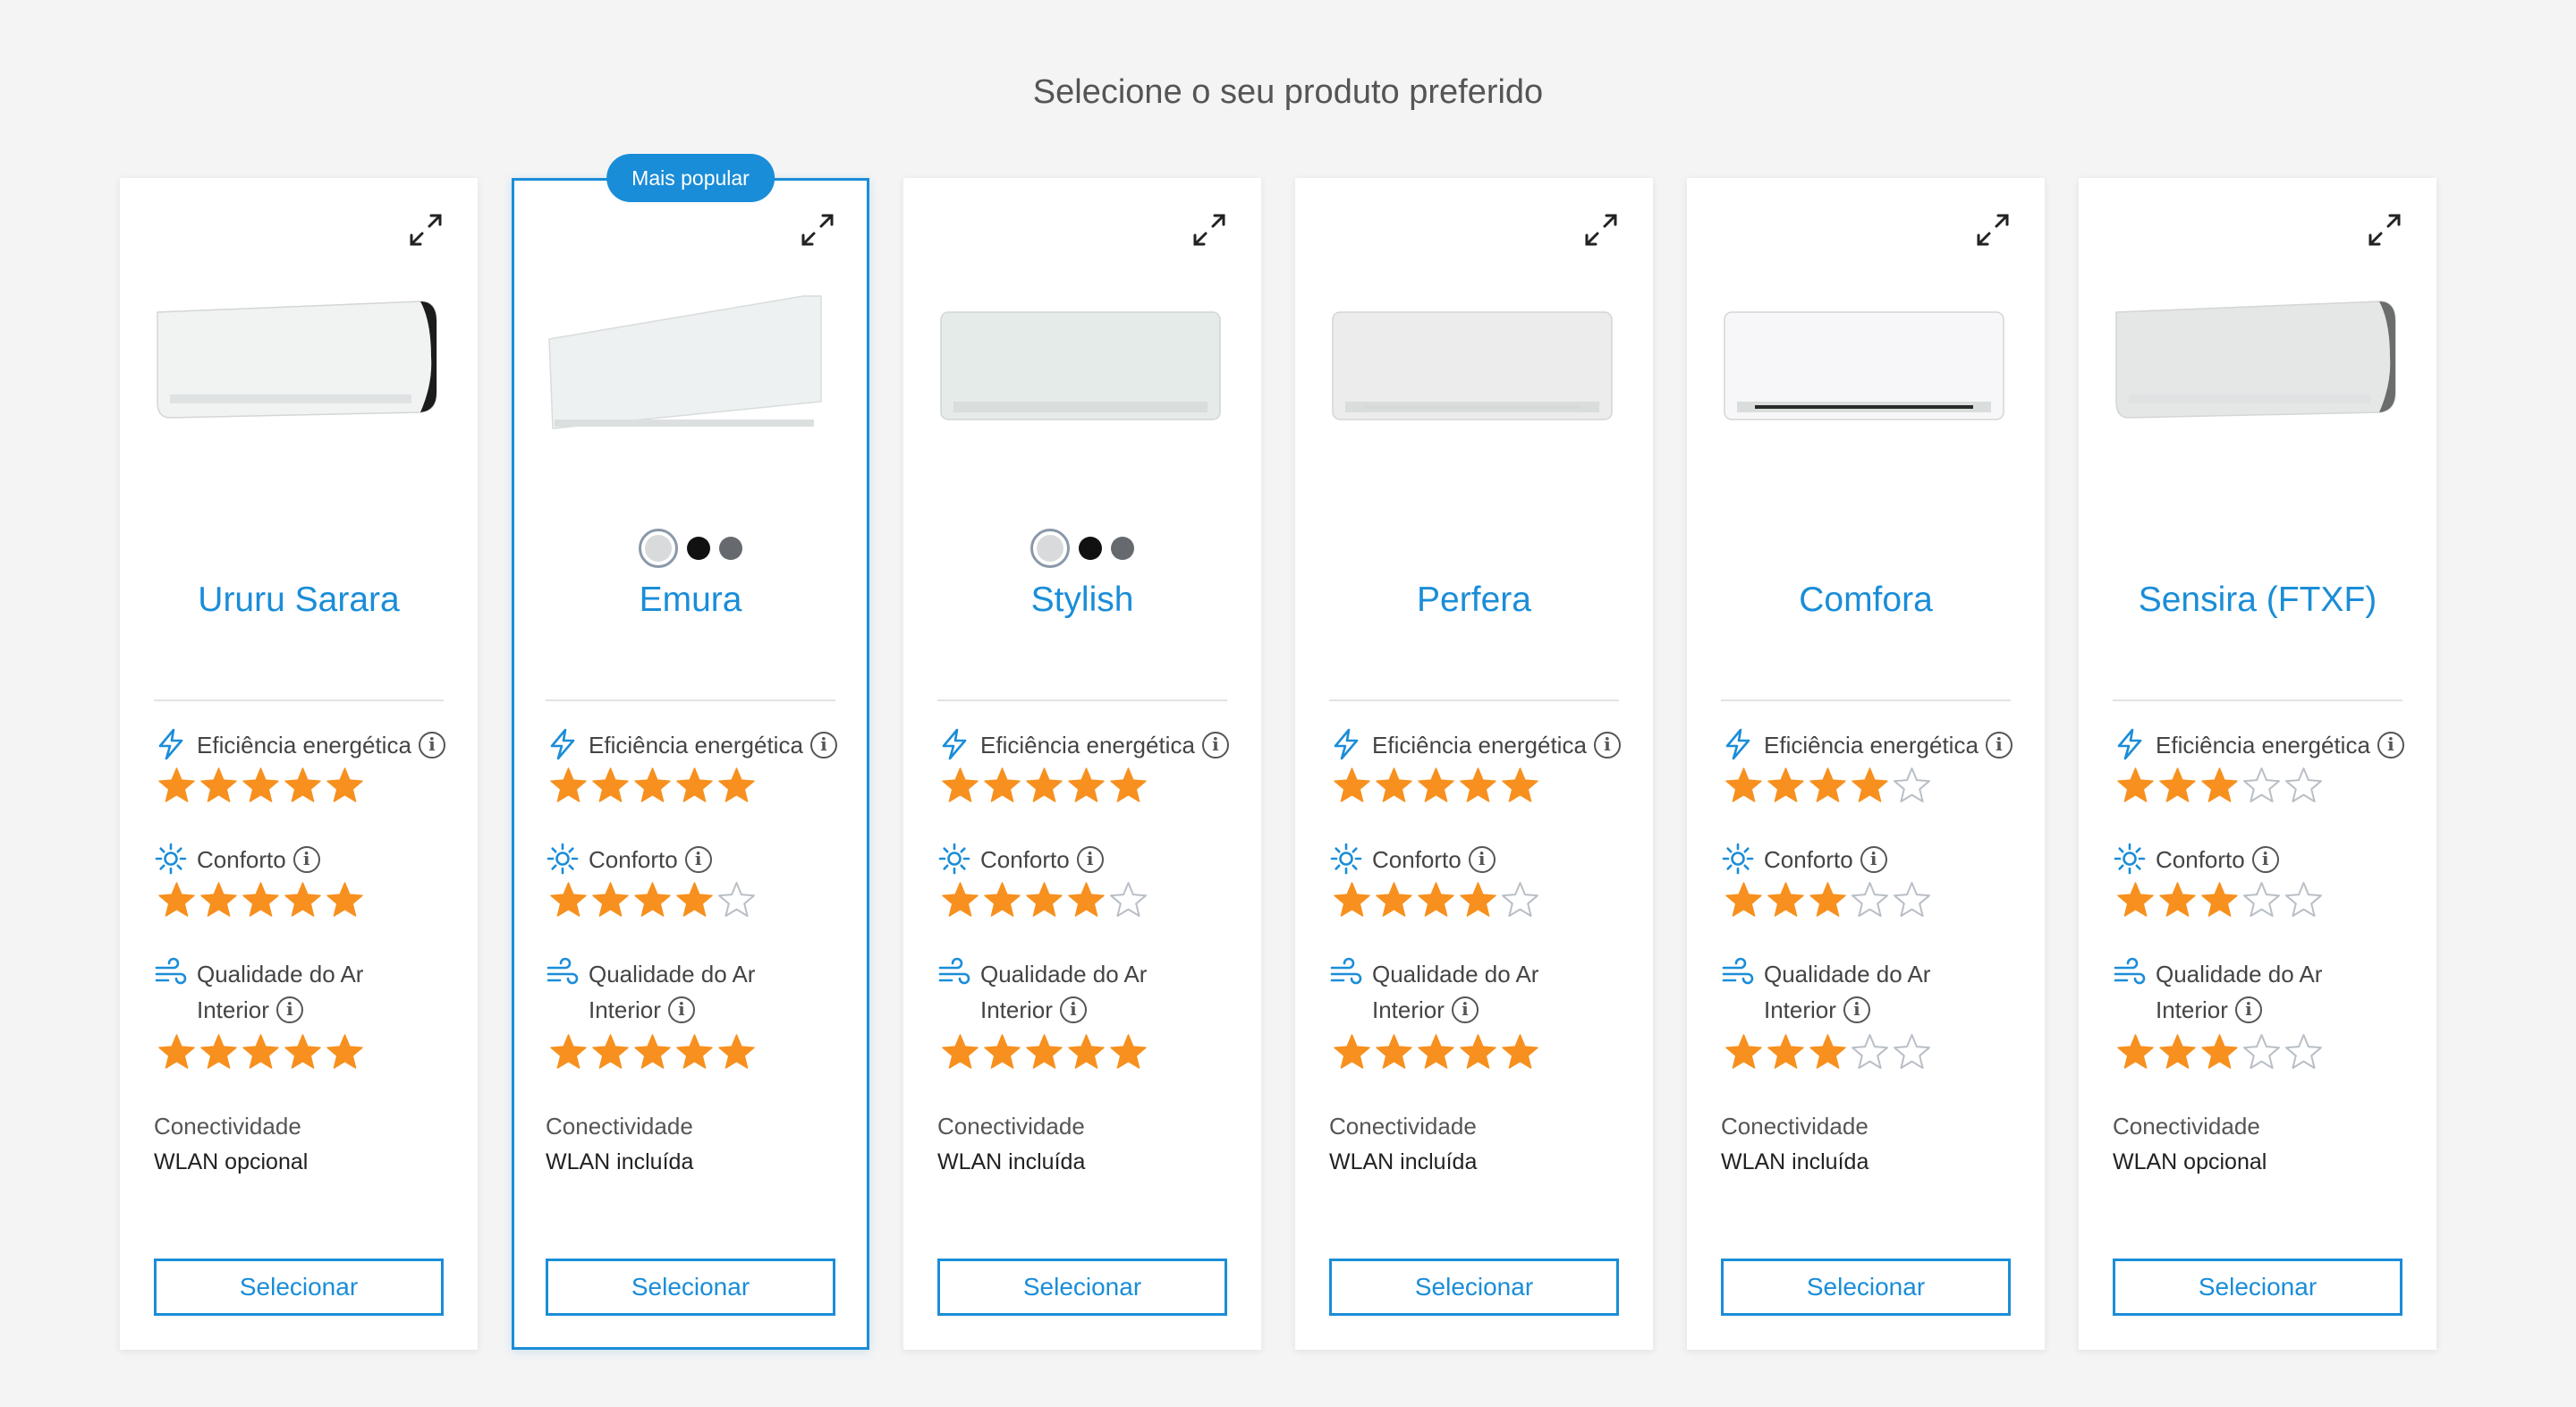  What do you see at coordinates (633, 859) in the screenshot?
I see `comfort-label-text: Conforto` at bounding box center [633, 859].